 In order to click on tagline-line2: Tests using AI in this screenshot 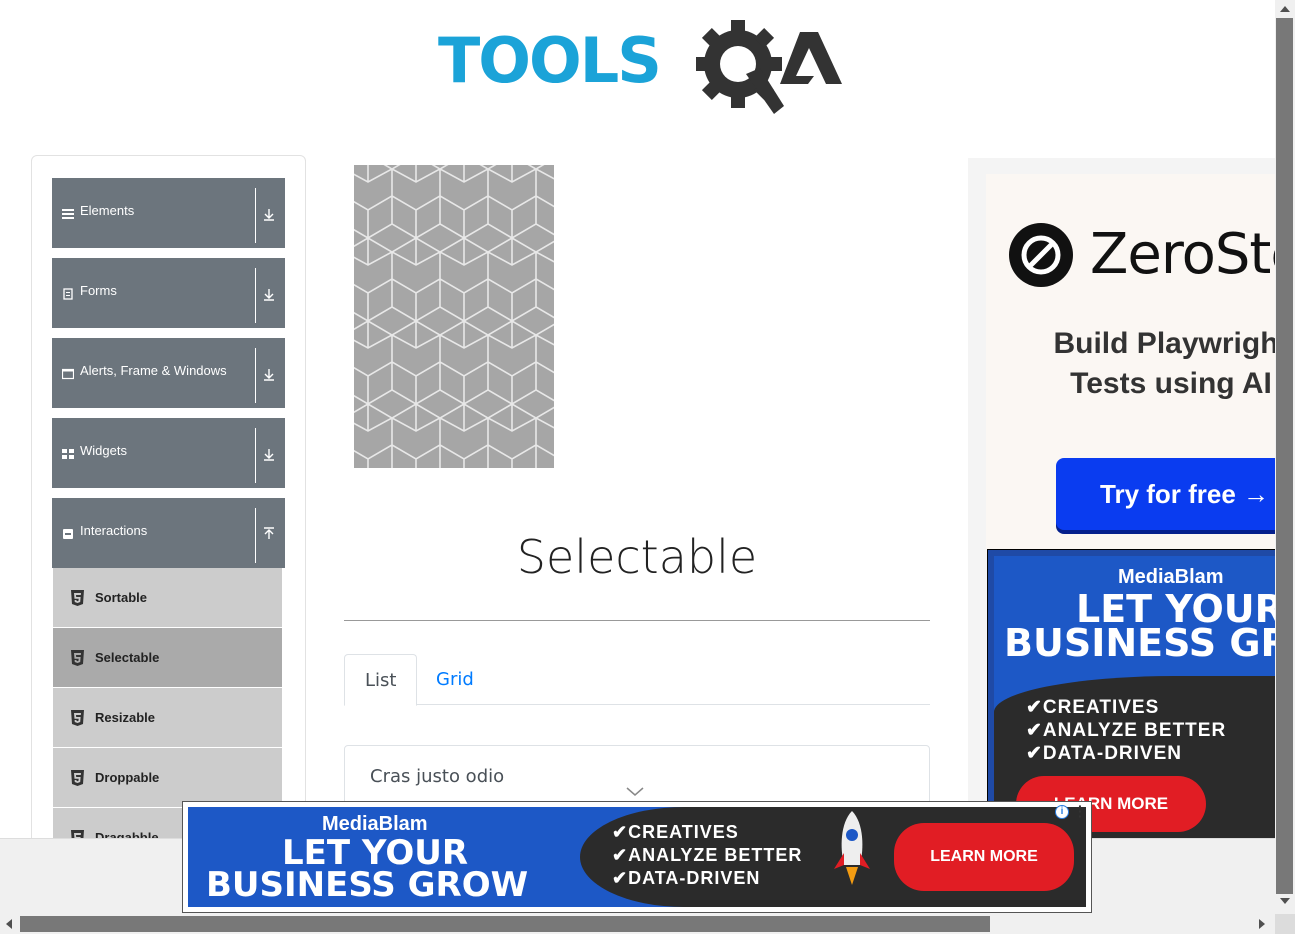, I will do `click(1171, 383)`.